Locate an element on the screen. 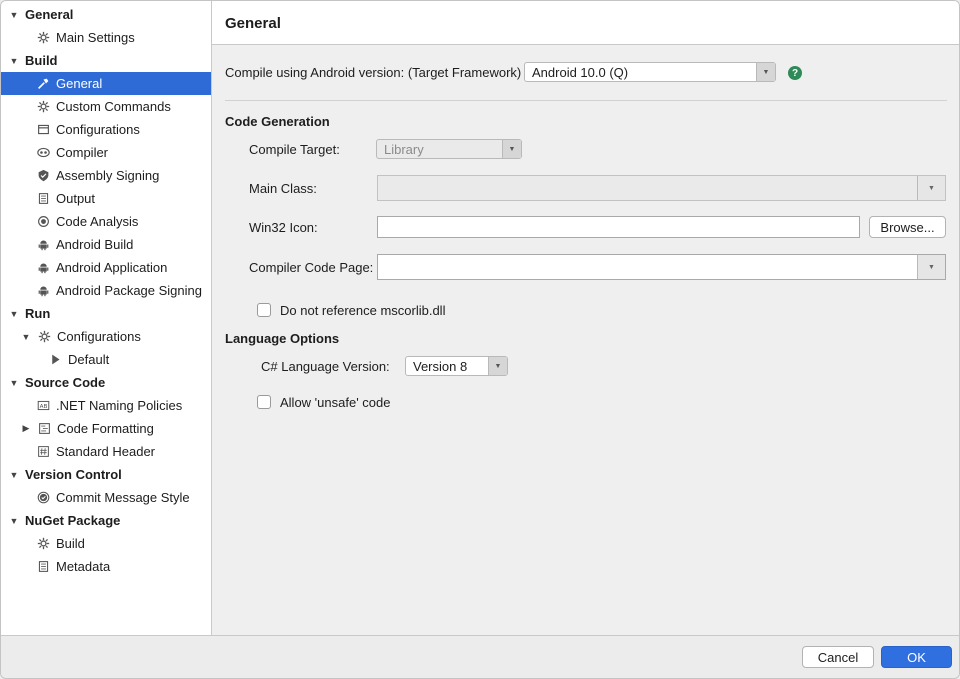 Image resolution: width=960 pixels, height=679 pixels. code-generation-heading: Code Generation is located at coordinates (277, 121).